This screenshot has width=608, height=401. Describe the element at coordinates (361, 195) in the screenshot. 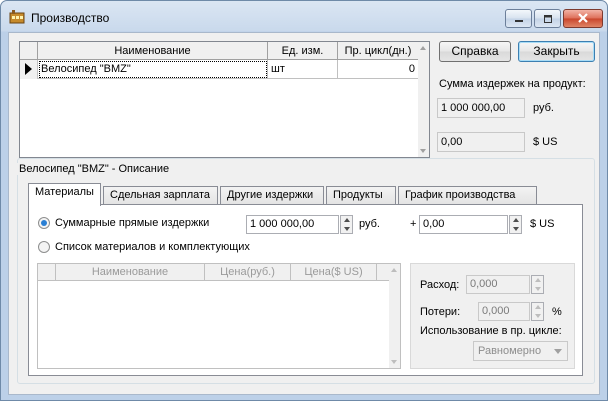

I see `tab-products: Продукты` at that location.